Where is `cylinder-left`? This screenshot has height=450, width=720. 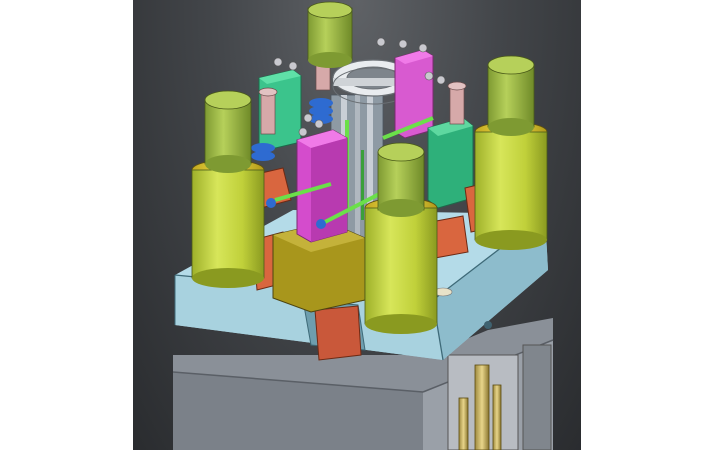 cylinder-left is located at coordinates (228, 189).